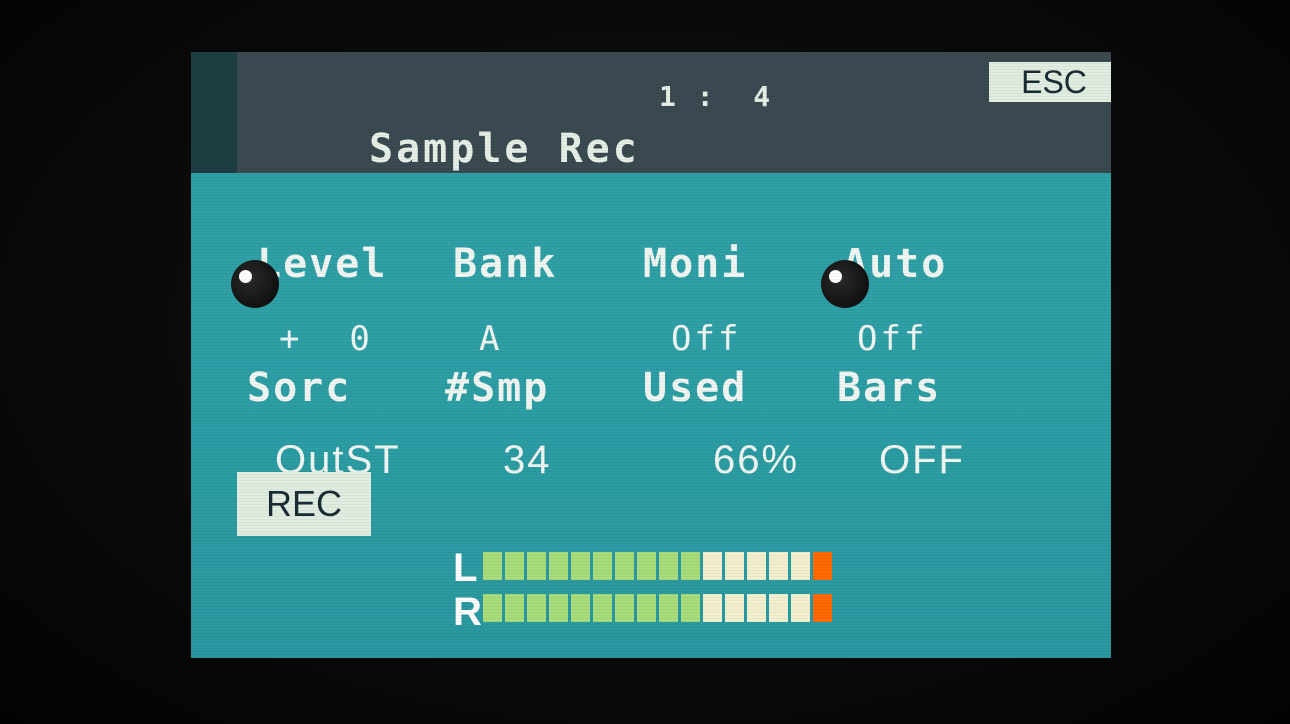 Image resolution: width=1290 pixels, height=724 pixels. I want to click on used-label: Used, so click(695, 388).